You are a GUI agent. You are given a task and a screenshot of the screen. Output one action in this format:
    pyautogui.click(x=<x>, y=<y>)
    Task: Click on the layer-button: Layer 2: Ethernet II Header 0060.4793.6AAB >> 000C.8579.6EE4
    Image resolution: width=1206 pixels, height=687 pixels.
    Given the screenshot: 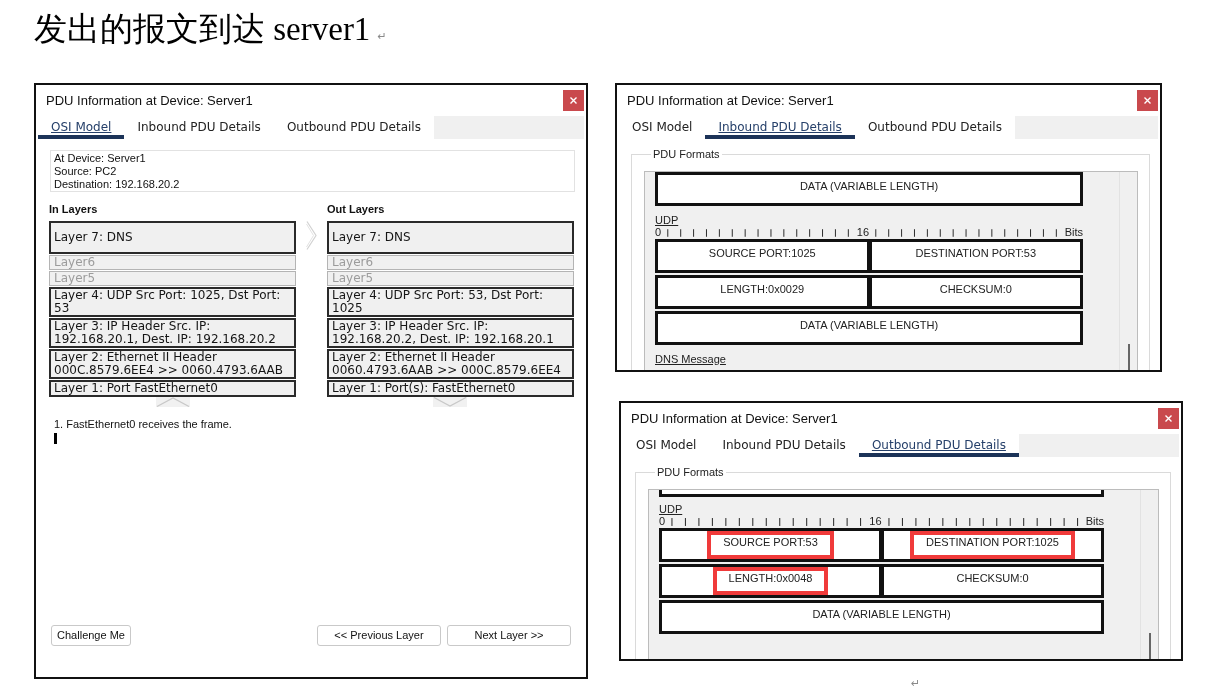 What is the action you would take?
    pyautogui.click(x=450, y=364)
    